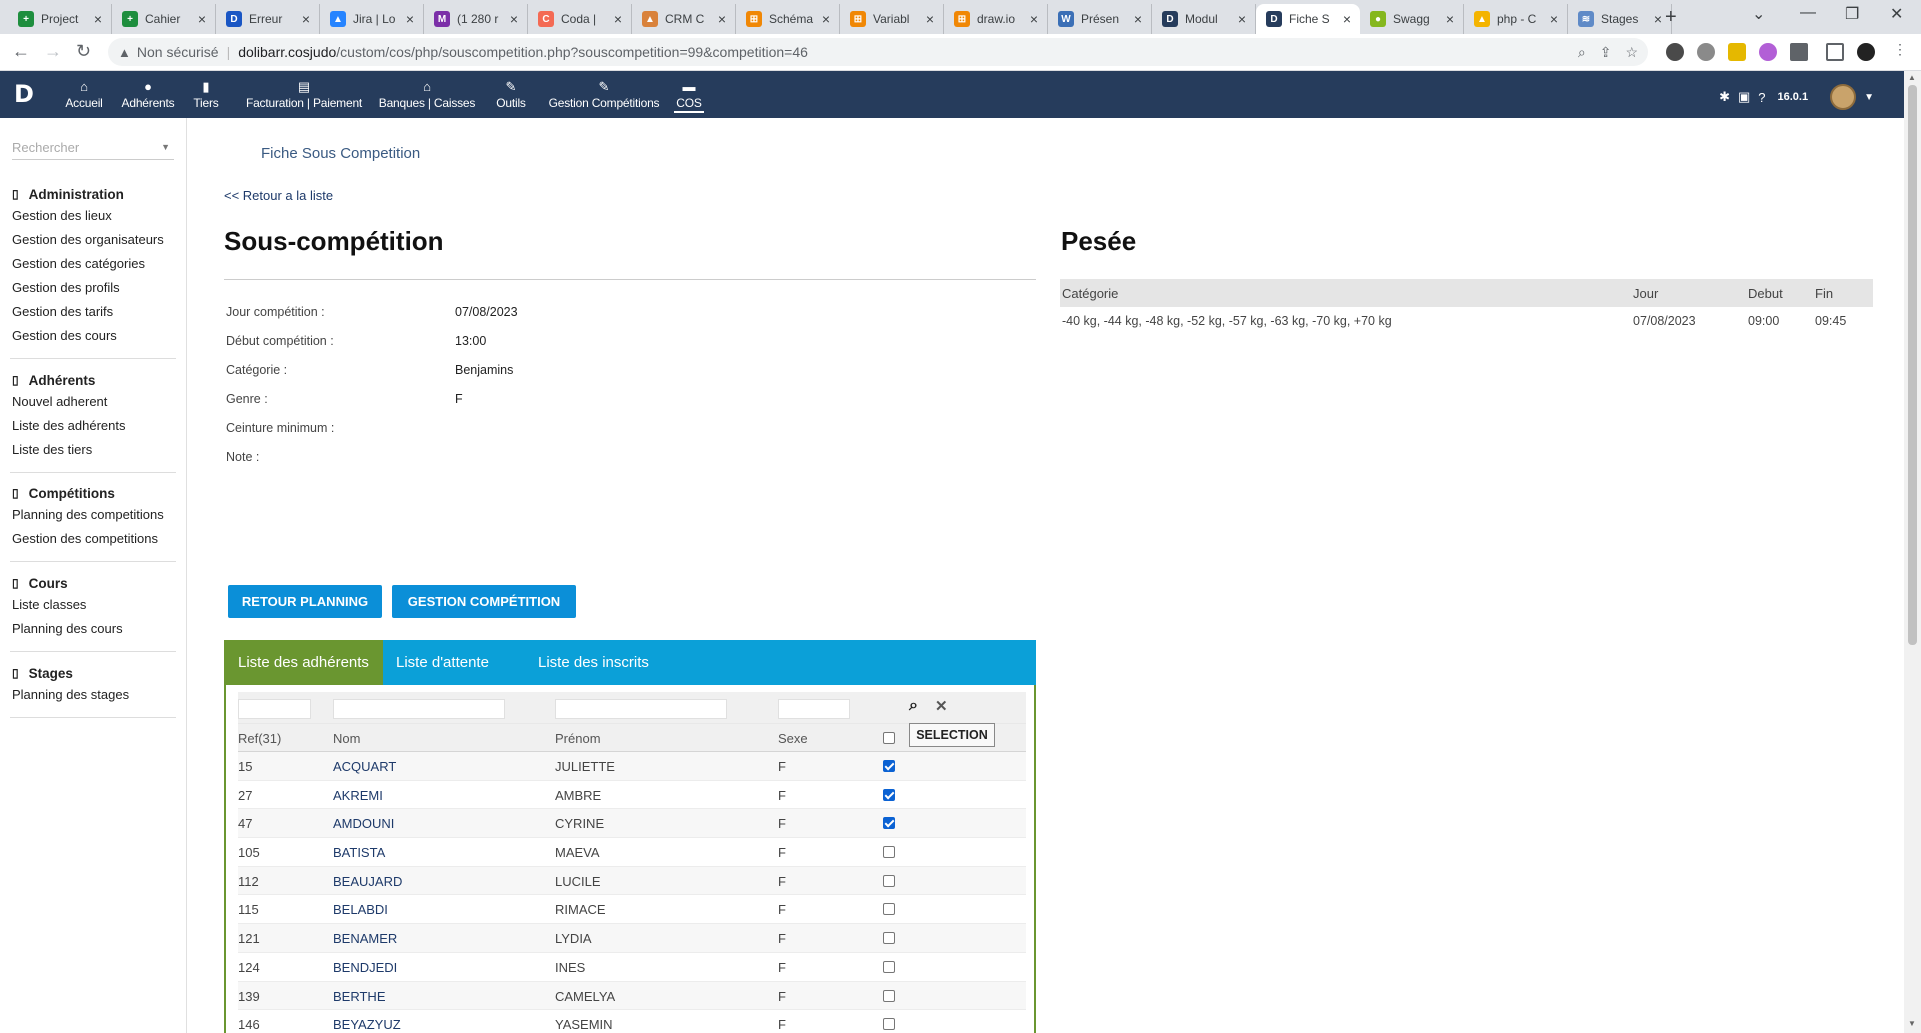 The width and height of the screenshot is (1921, 1033). What do you see at coordinates (365, 967) in the screenshot?
I see `cell-nom: BENDJEDI` at bounding box center [365, 967].